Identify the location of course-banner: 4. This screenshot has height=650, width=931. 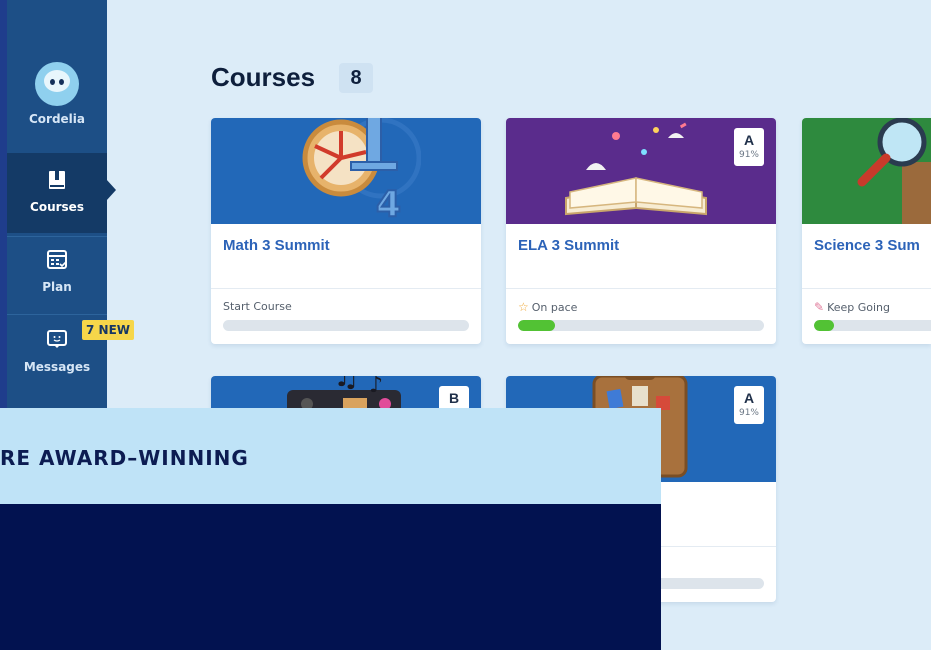
(346, 171).